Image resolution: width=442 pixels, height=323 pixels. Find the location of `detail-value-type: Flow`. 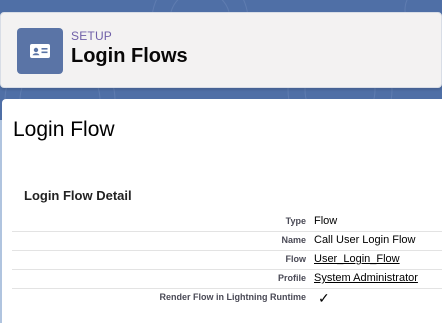

detail-value-type: Flow is located at coordinates (326, 221).